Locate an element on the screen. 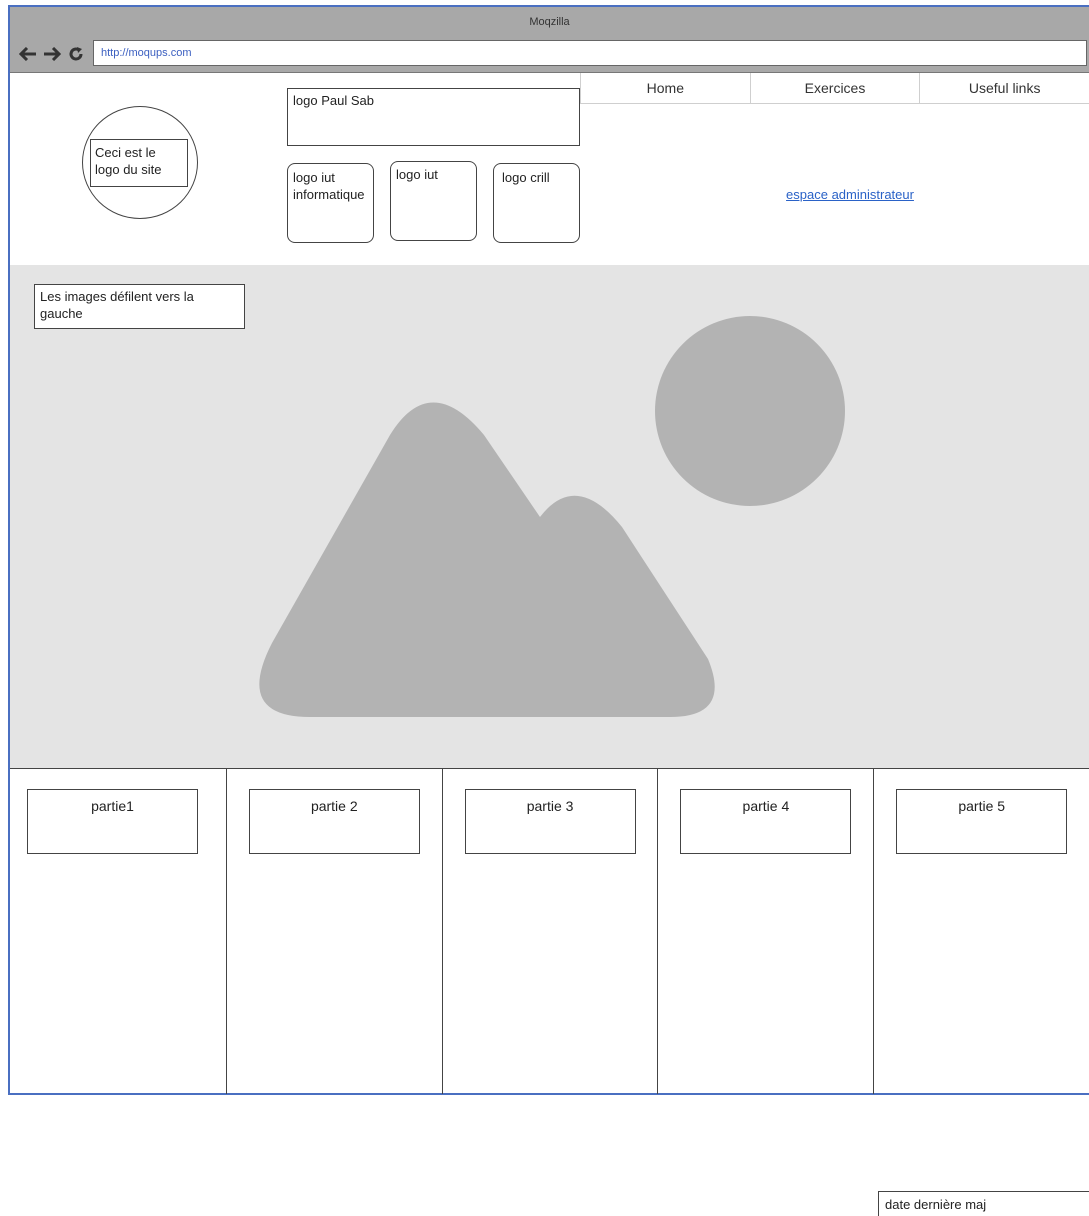  forward-arrow-icon is located at coordinates (52, 54).